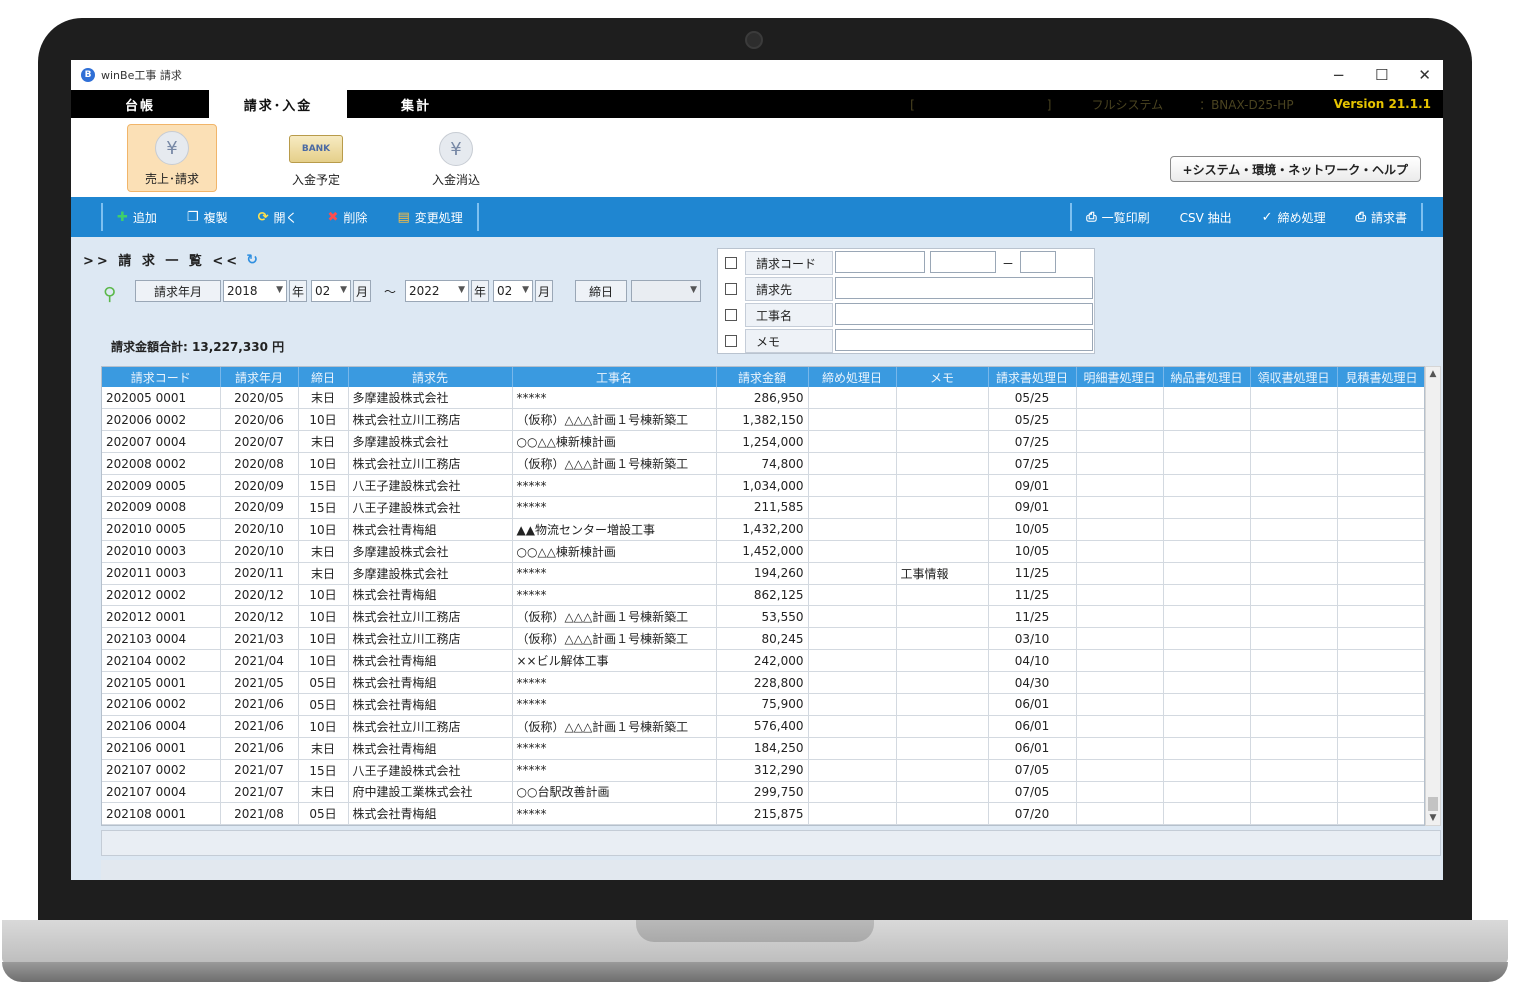  Describe the element at coordinates (1294, 377) in the screenshot. I see `grid-header-cell: 領収書処理日` at that location.